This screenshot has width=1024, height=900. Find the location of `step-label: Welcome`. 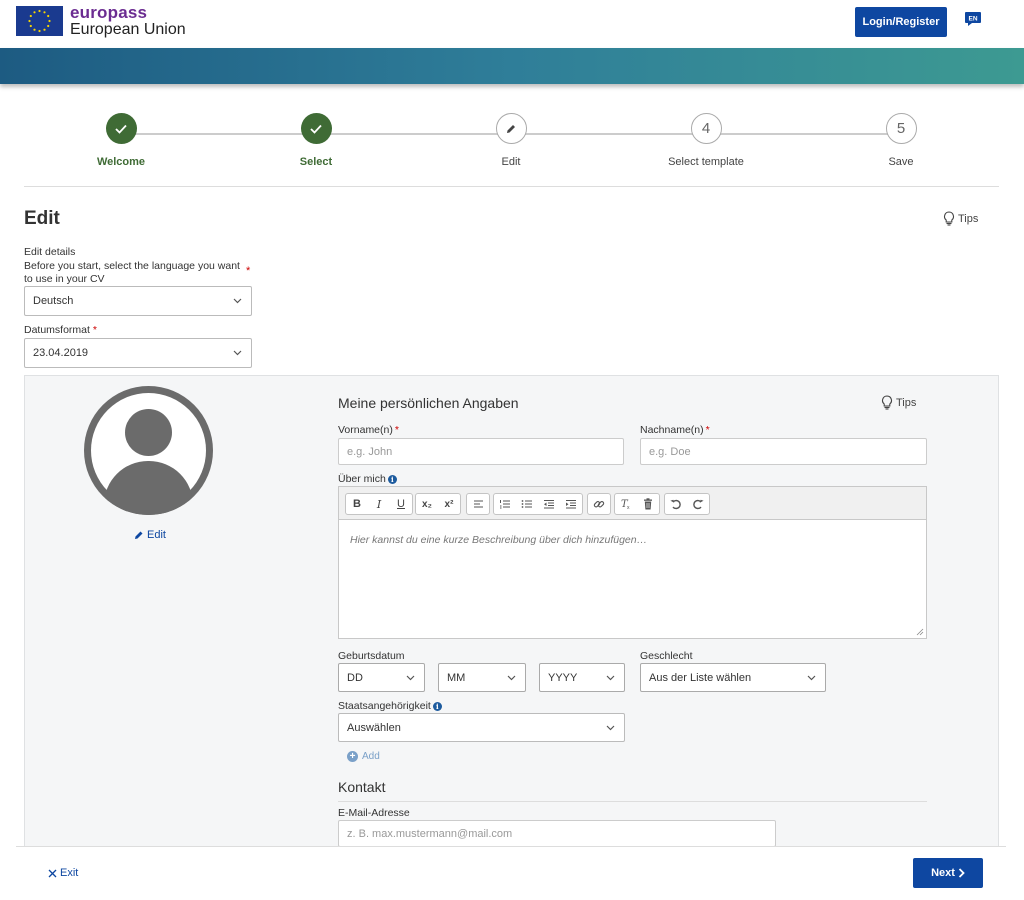

step-label: Welcome is located at coordinates (121, 162).